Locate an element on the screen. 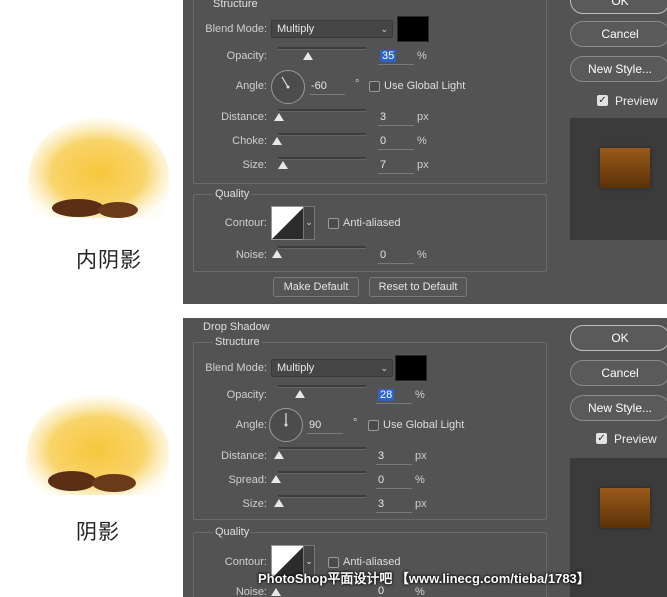 The image size is (667, 597). fur-ball-illustration-bottom is located at coordinates (97, 444).